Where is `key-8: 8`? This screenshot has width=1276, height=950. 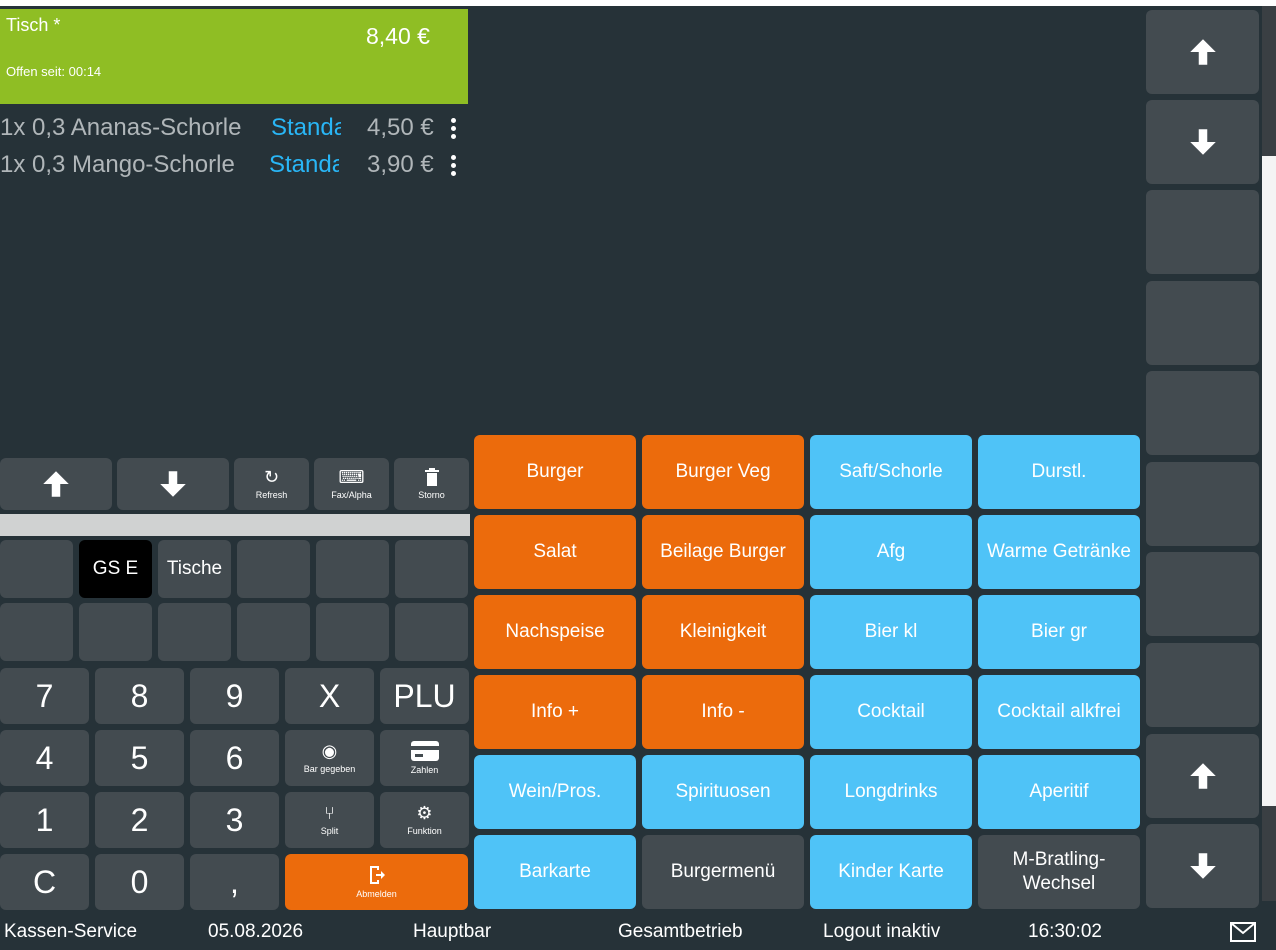 key-8: 8 is located at coordinates (139, 696).